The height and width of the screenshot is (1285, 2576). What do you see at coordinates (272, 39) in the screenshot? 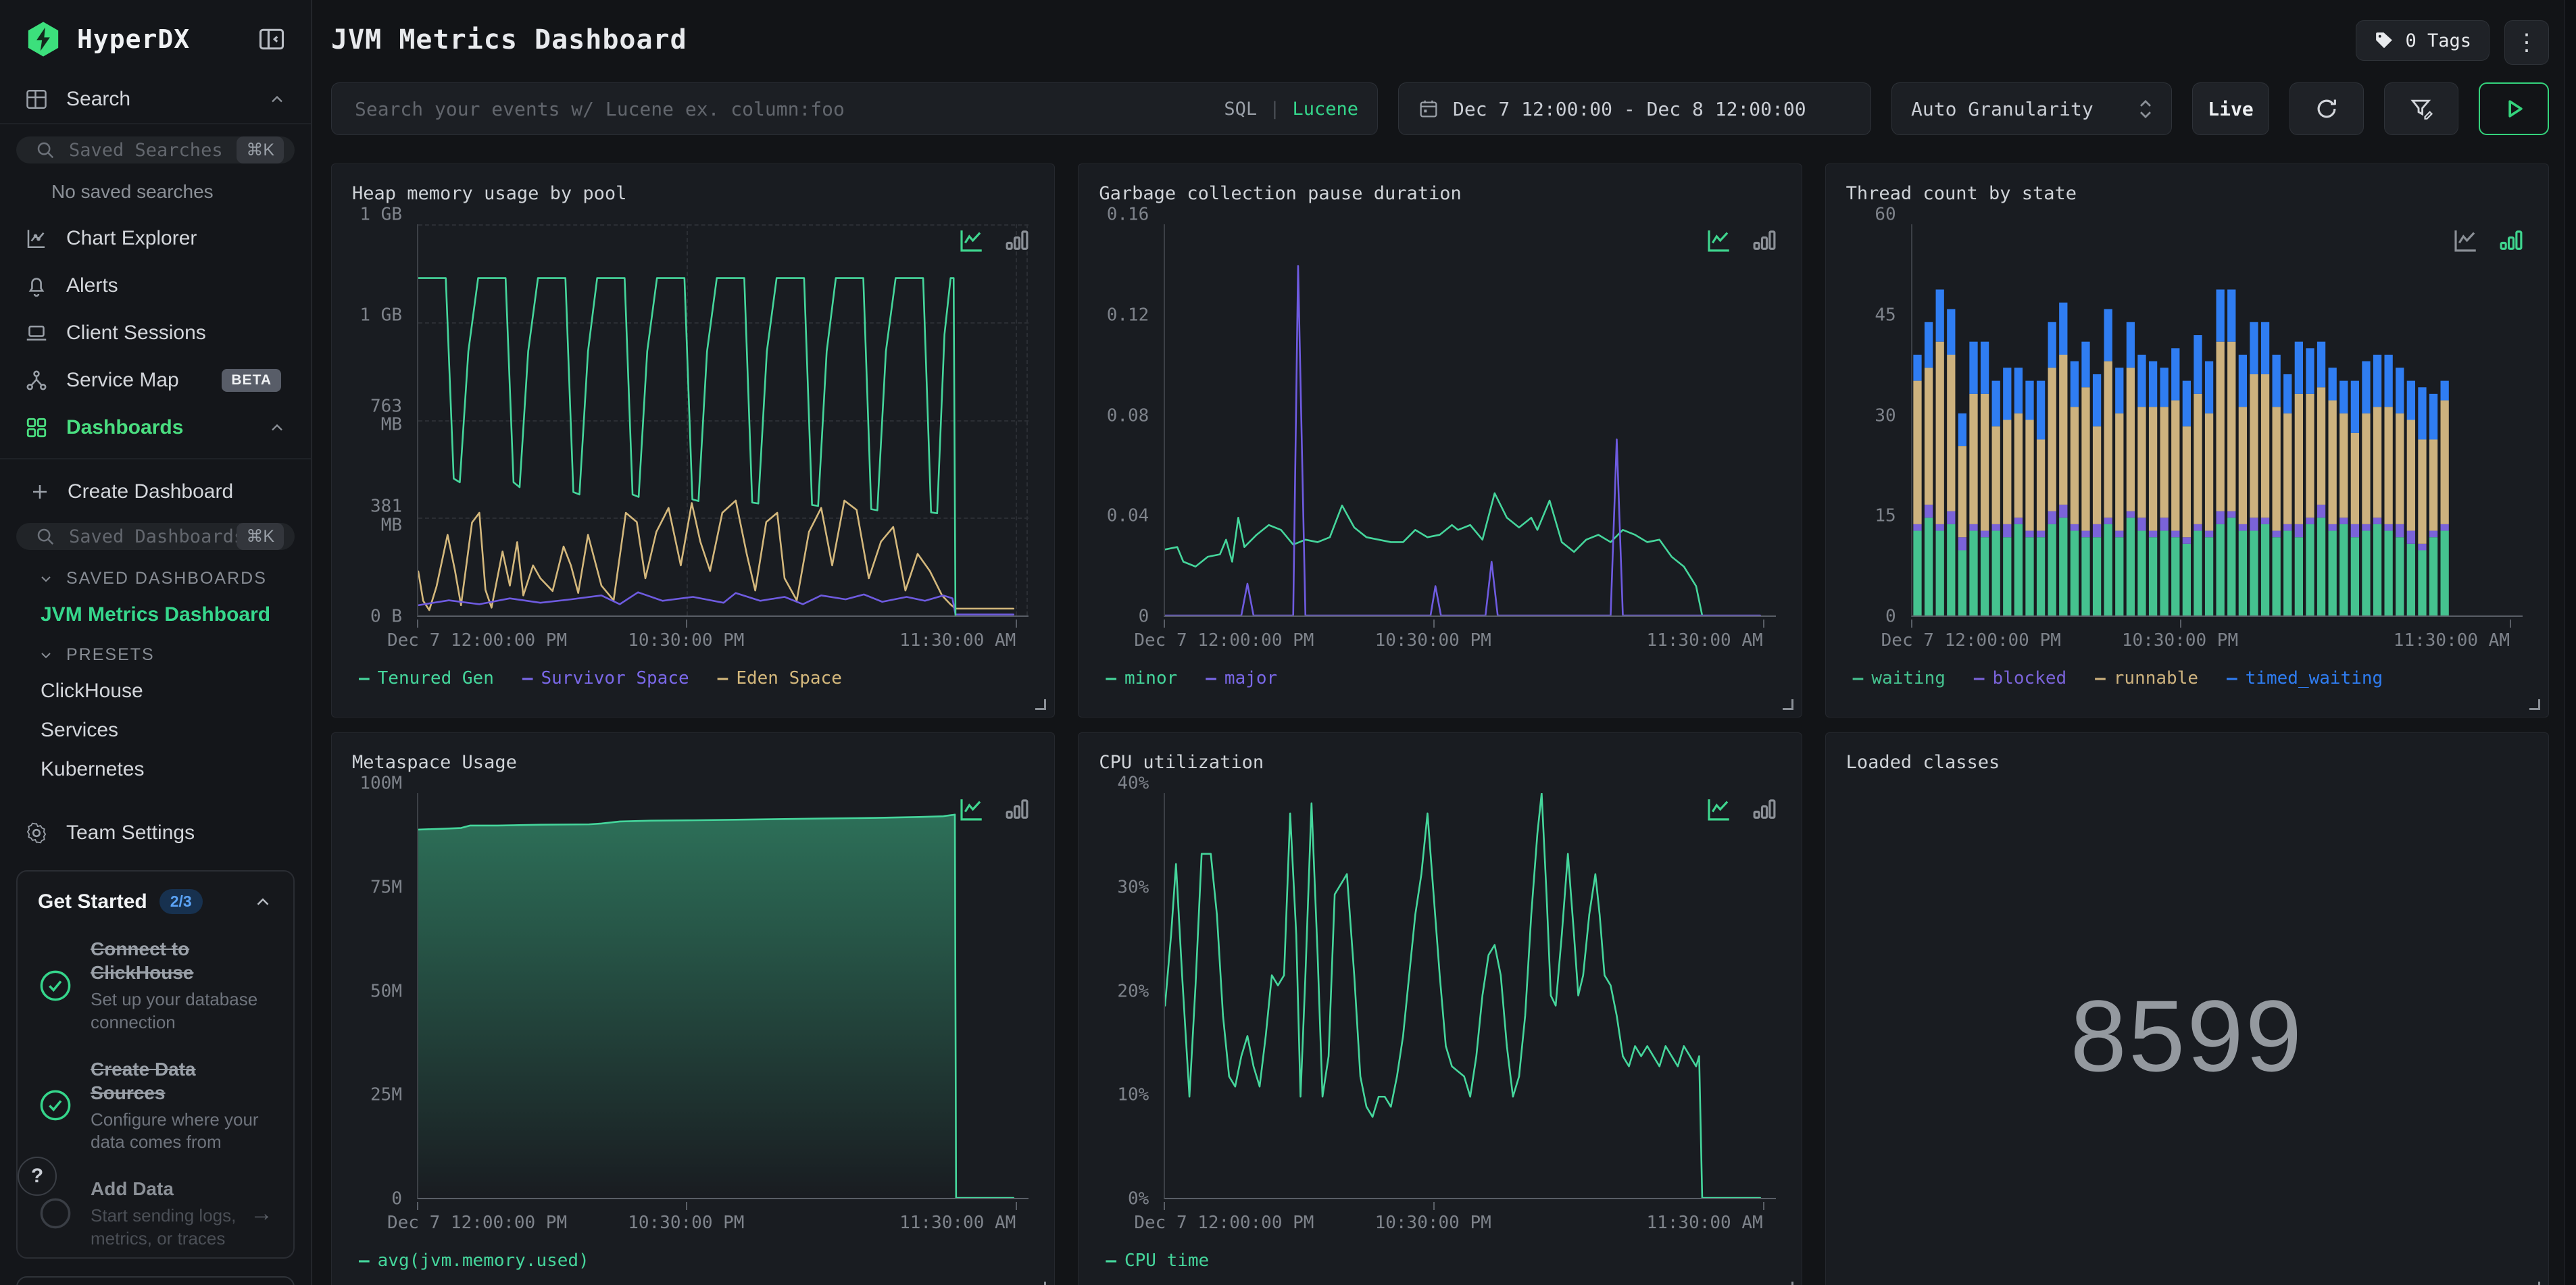
I see `collapse-sidebar-icon` at bounding box center [272, 39].